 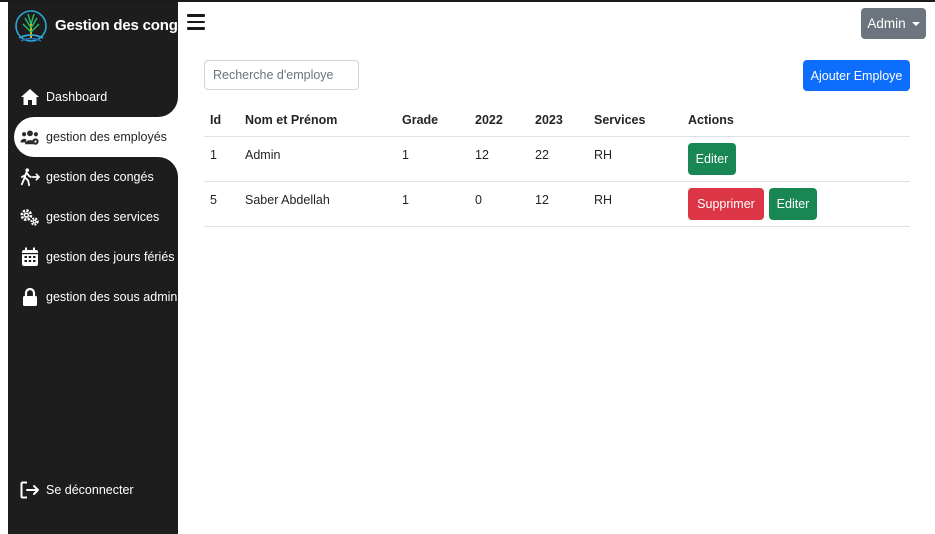 What do you see at coordinates (124, 25) in the screenshot?
I see `brand-title: Gestion des congés` at bounding box center [124, 25].